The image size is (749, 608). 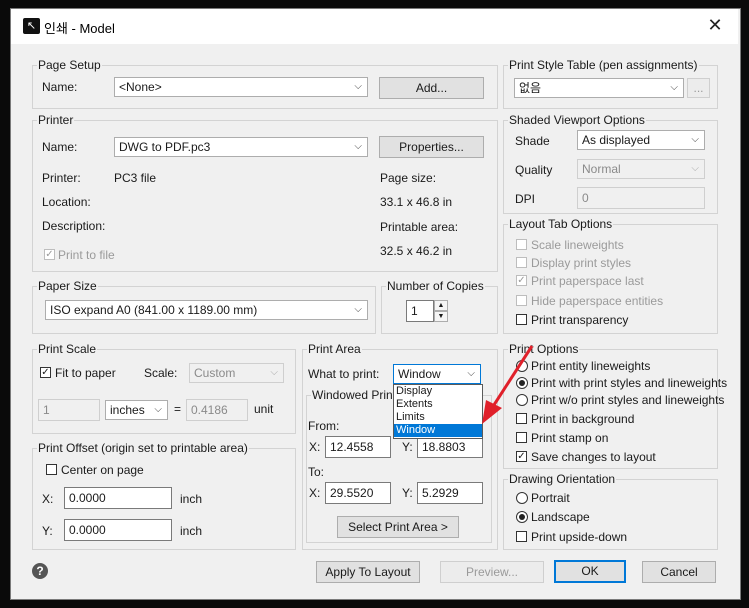 I want to click on landscape-radio, so click(x=522, y=517).